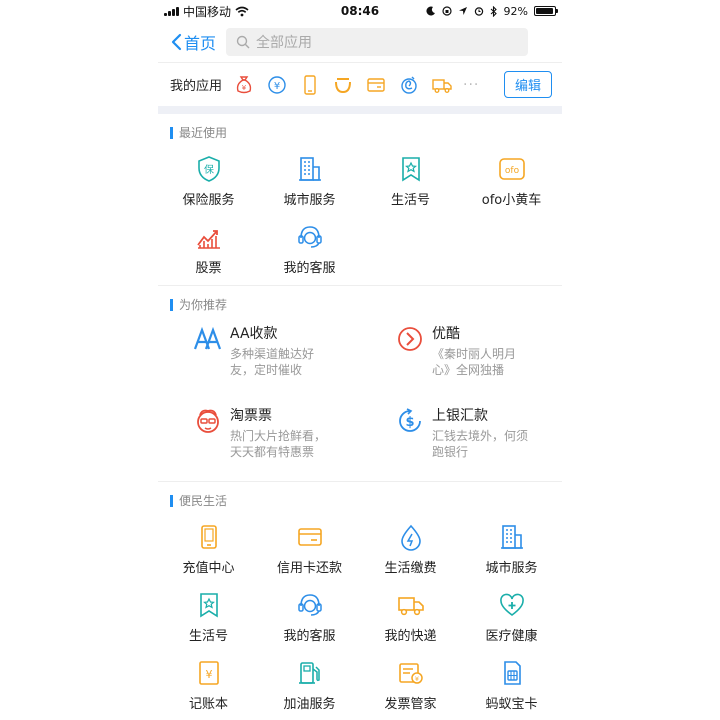  Describe the element at coordinates (360, 11) in the screenshot. I see `status-bar: 中国移动 08:46 92%` at that location.